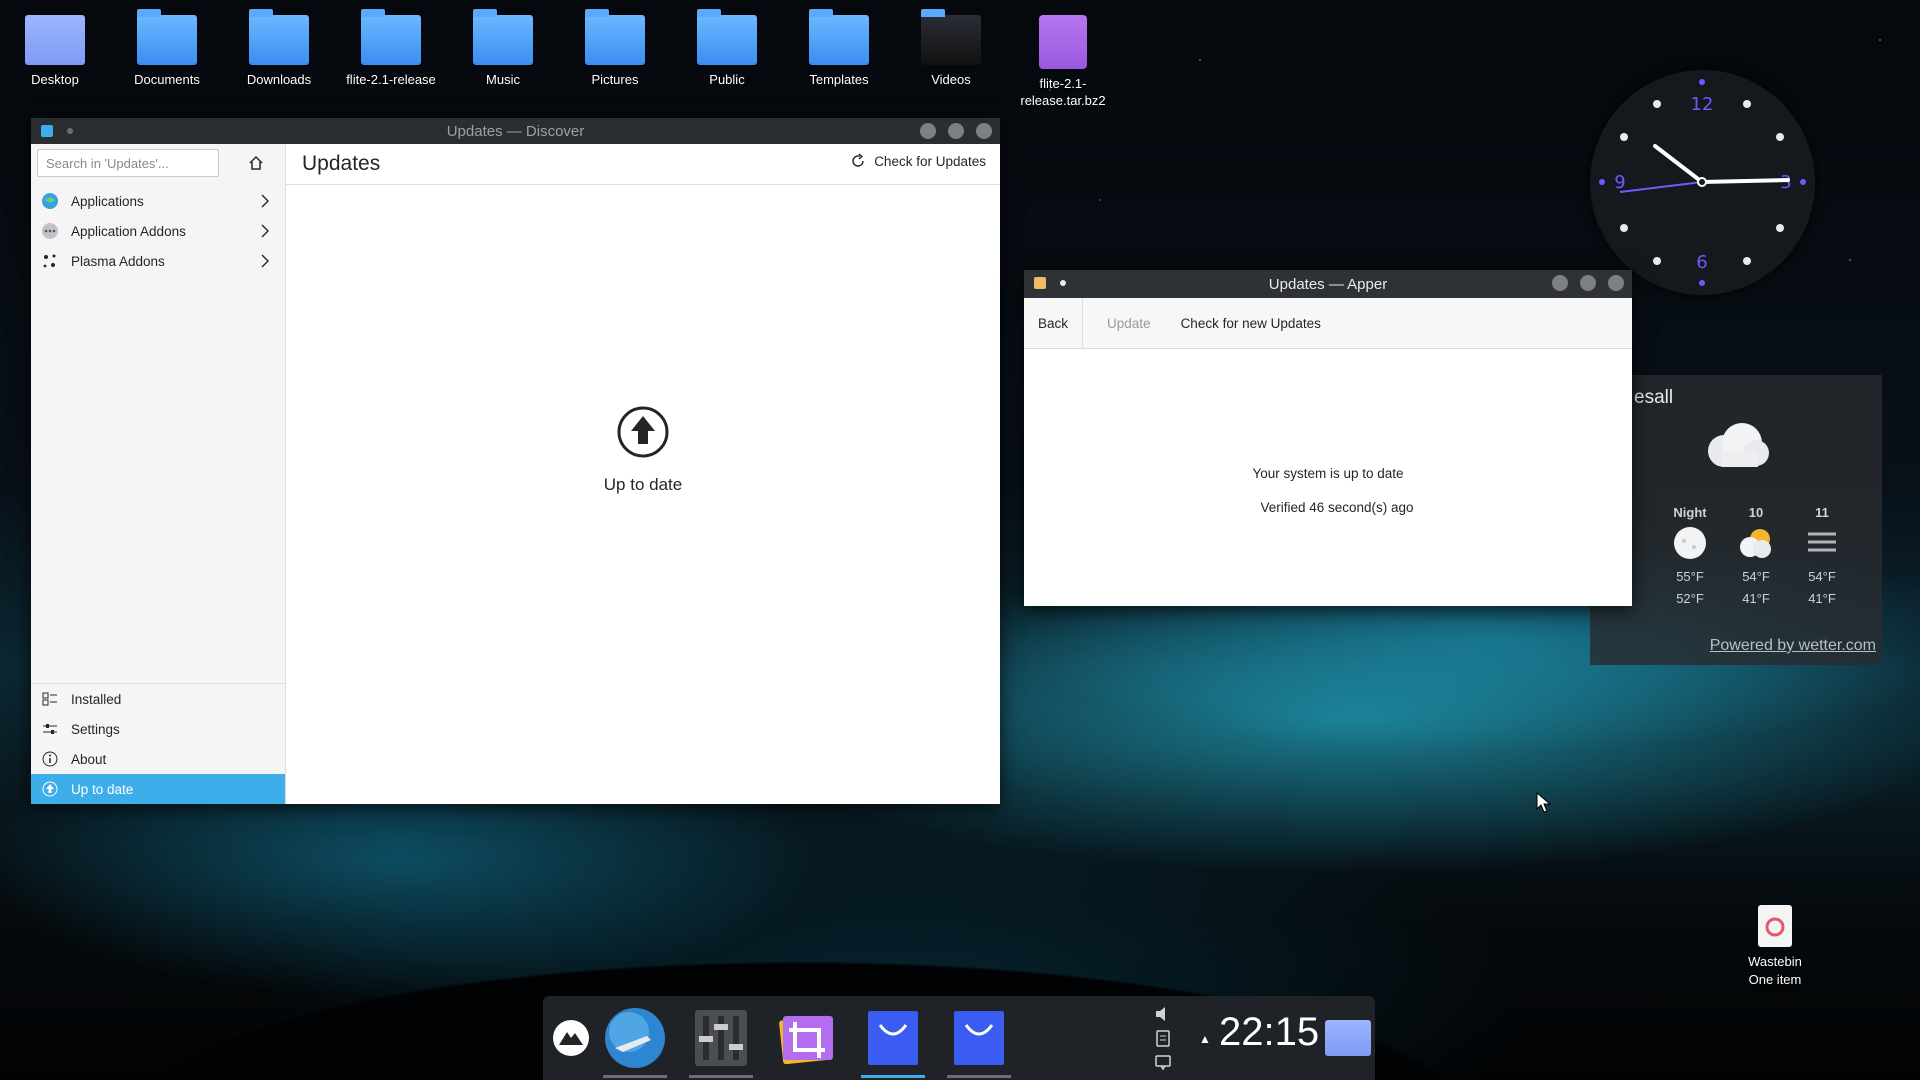 The image size is (1920, 1080). Describe the element at coordinates (1054, 323) in the screenshot. I see `back-button: Back` at that location.